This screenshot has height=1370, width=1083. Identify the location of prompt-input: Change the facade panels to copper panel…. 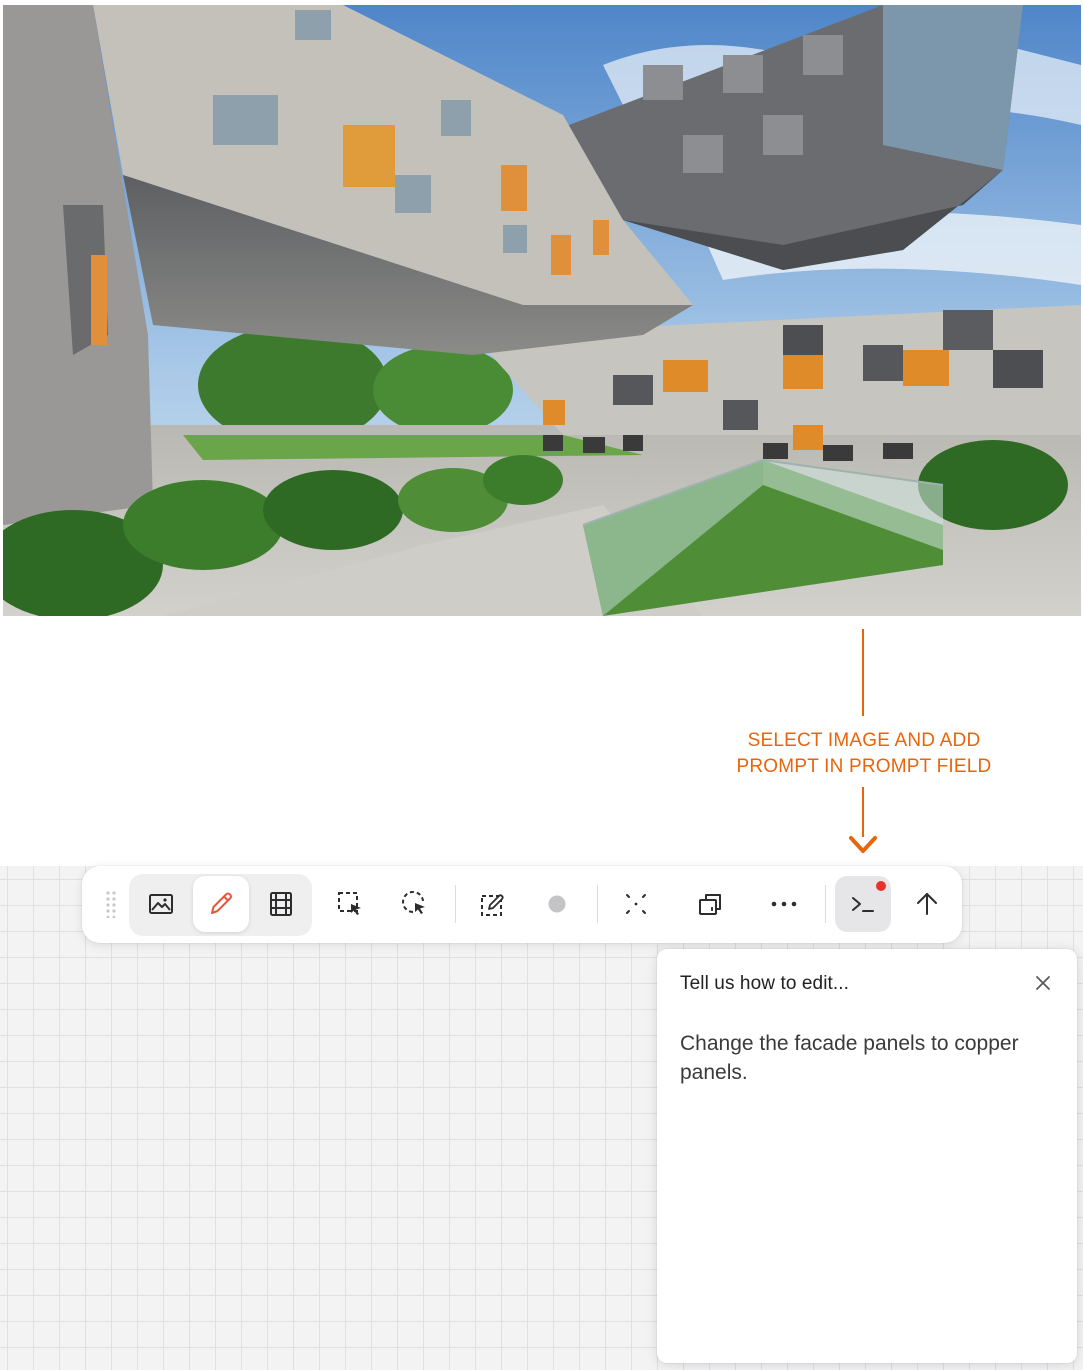
(855, 1179).